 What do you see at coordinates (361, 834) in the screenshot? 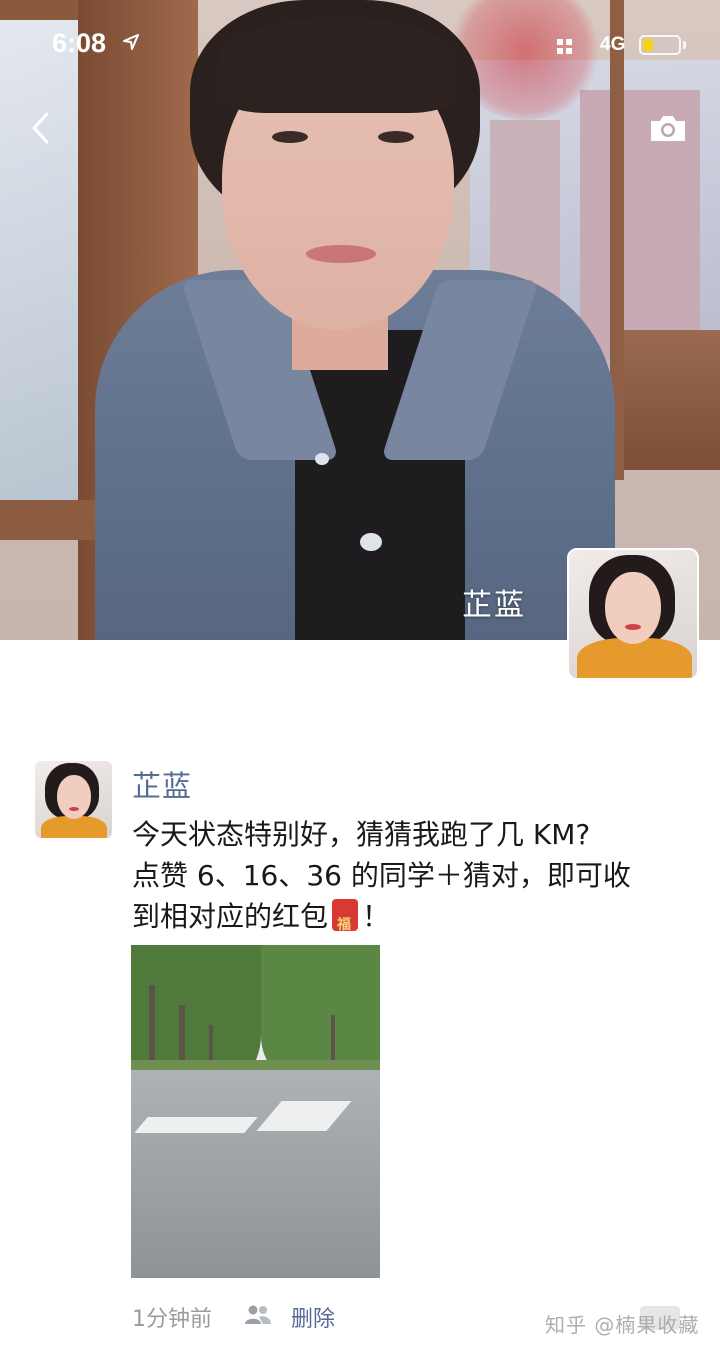
I see `post-text-line: 今天状态特别好，猜猜我跑了几 KM?` at bounding box center [361, 834].